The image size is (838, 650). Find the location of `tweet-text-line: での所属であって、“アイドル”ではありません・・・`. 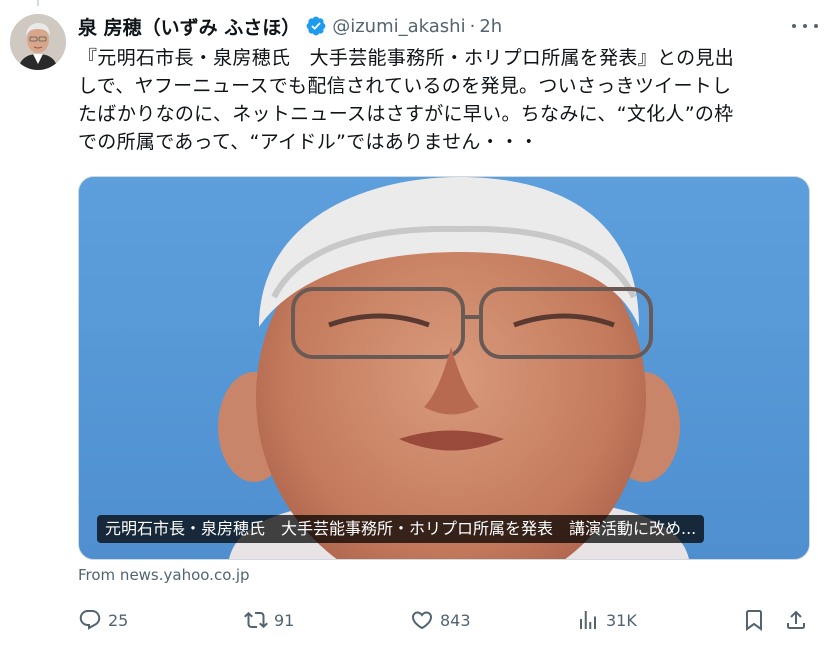

tweet-text-line: での所属であって、“アイドル”ではありません・・・ is located at coordinates (308, 142).